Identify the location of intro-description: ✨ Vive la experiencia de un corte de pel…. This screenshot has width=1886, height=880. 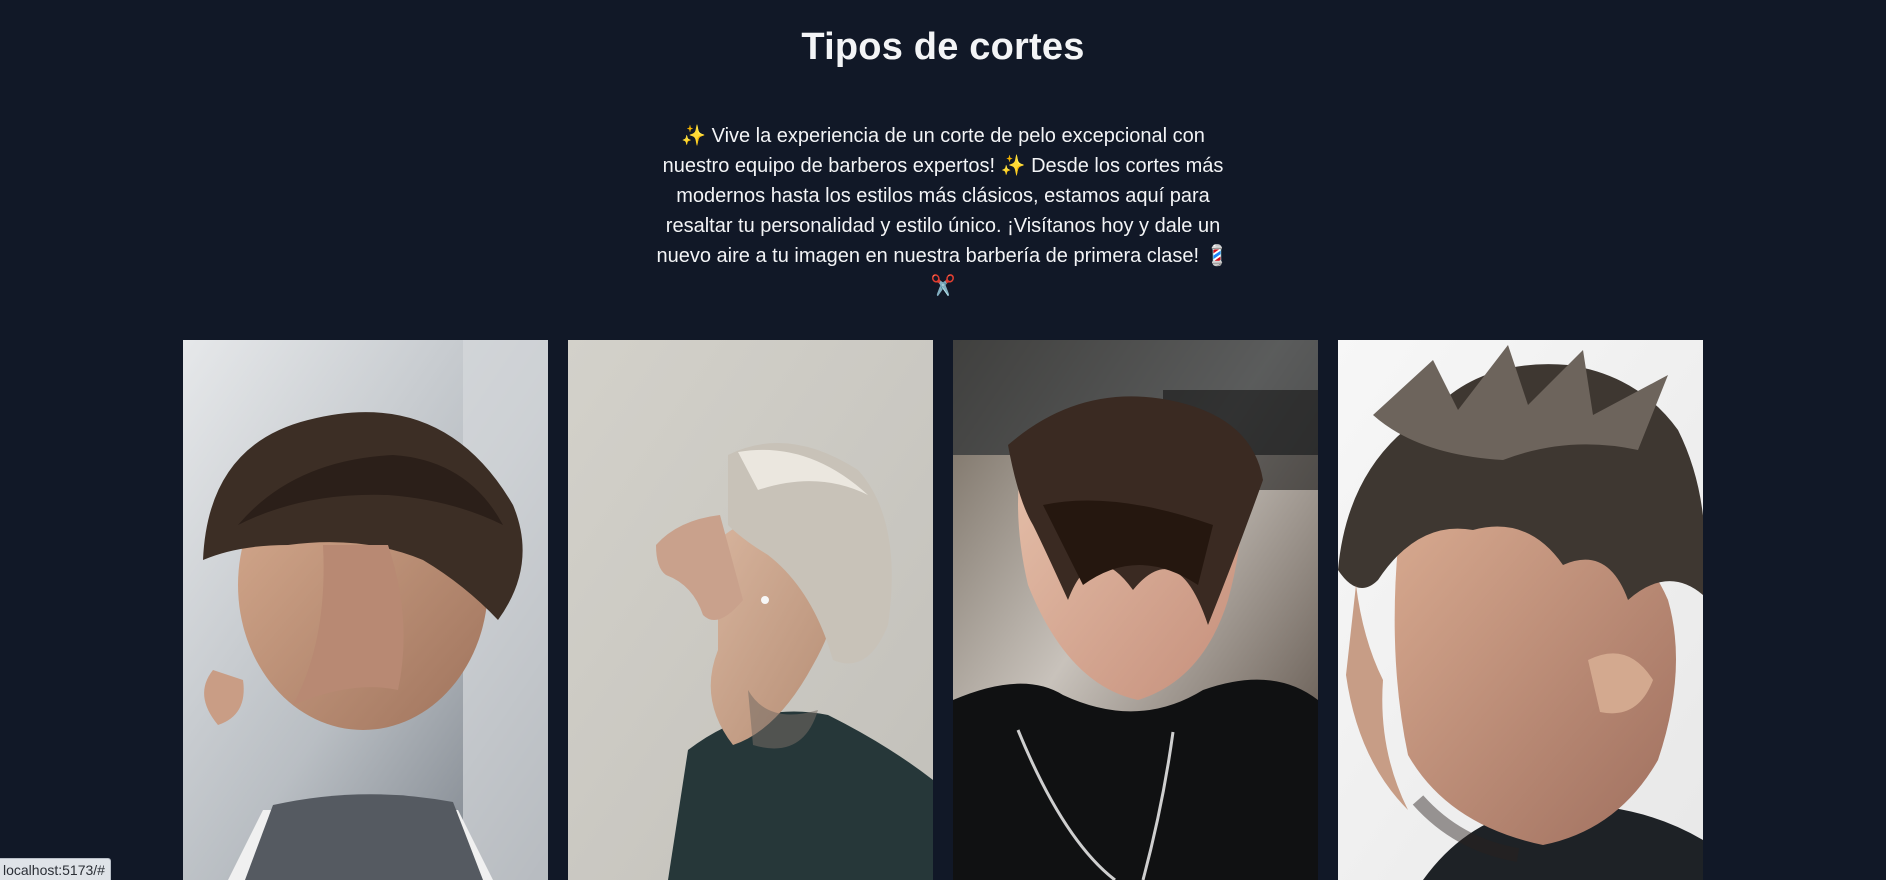
(943, 211).